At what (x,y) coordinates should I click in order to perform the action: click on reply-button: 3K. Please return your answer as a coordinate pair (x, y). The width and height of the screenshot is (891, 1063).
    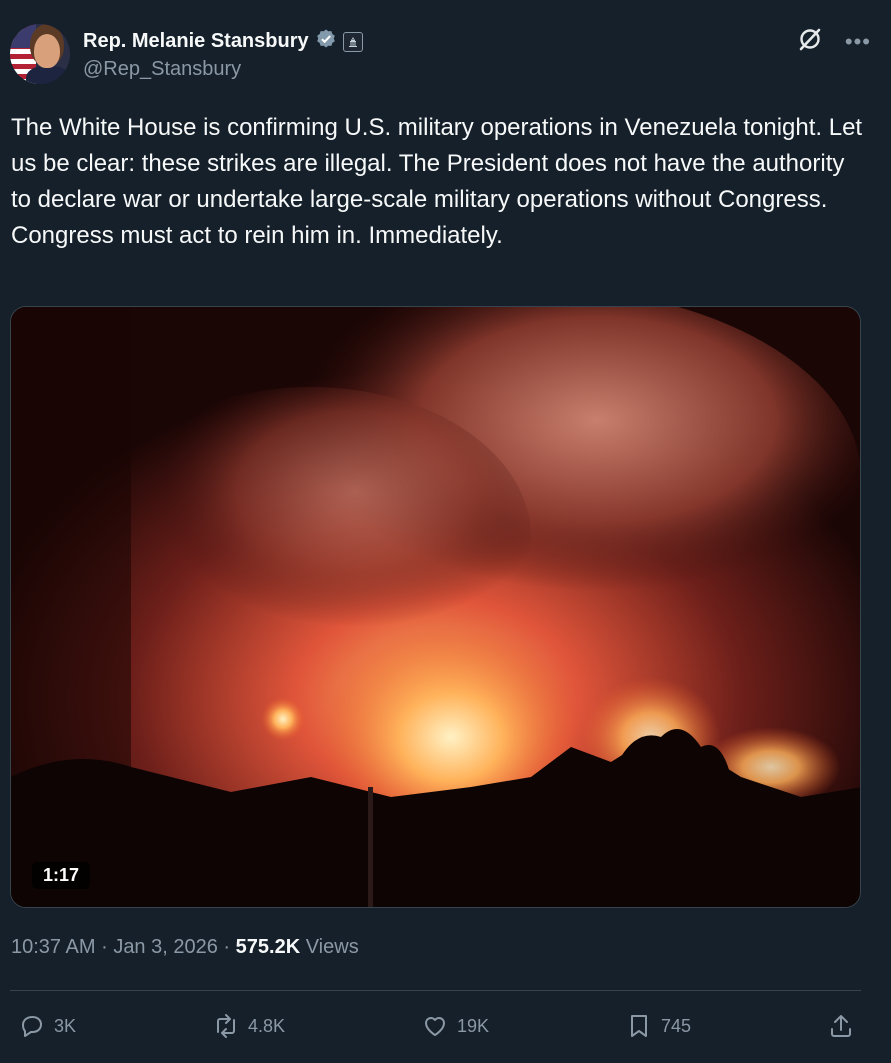
    Looking at the image, I should click on (47, 1026).